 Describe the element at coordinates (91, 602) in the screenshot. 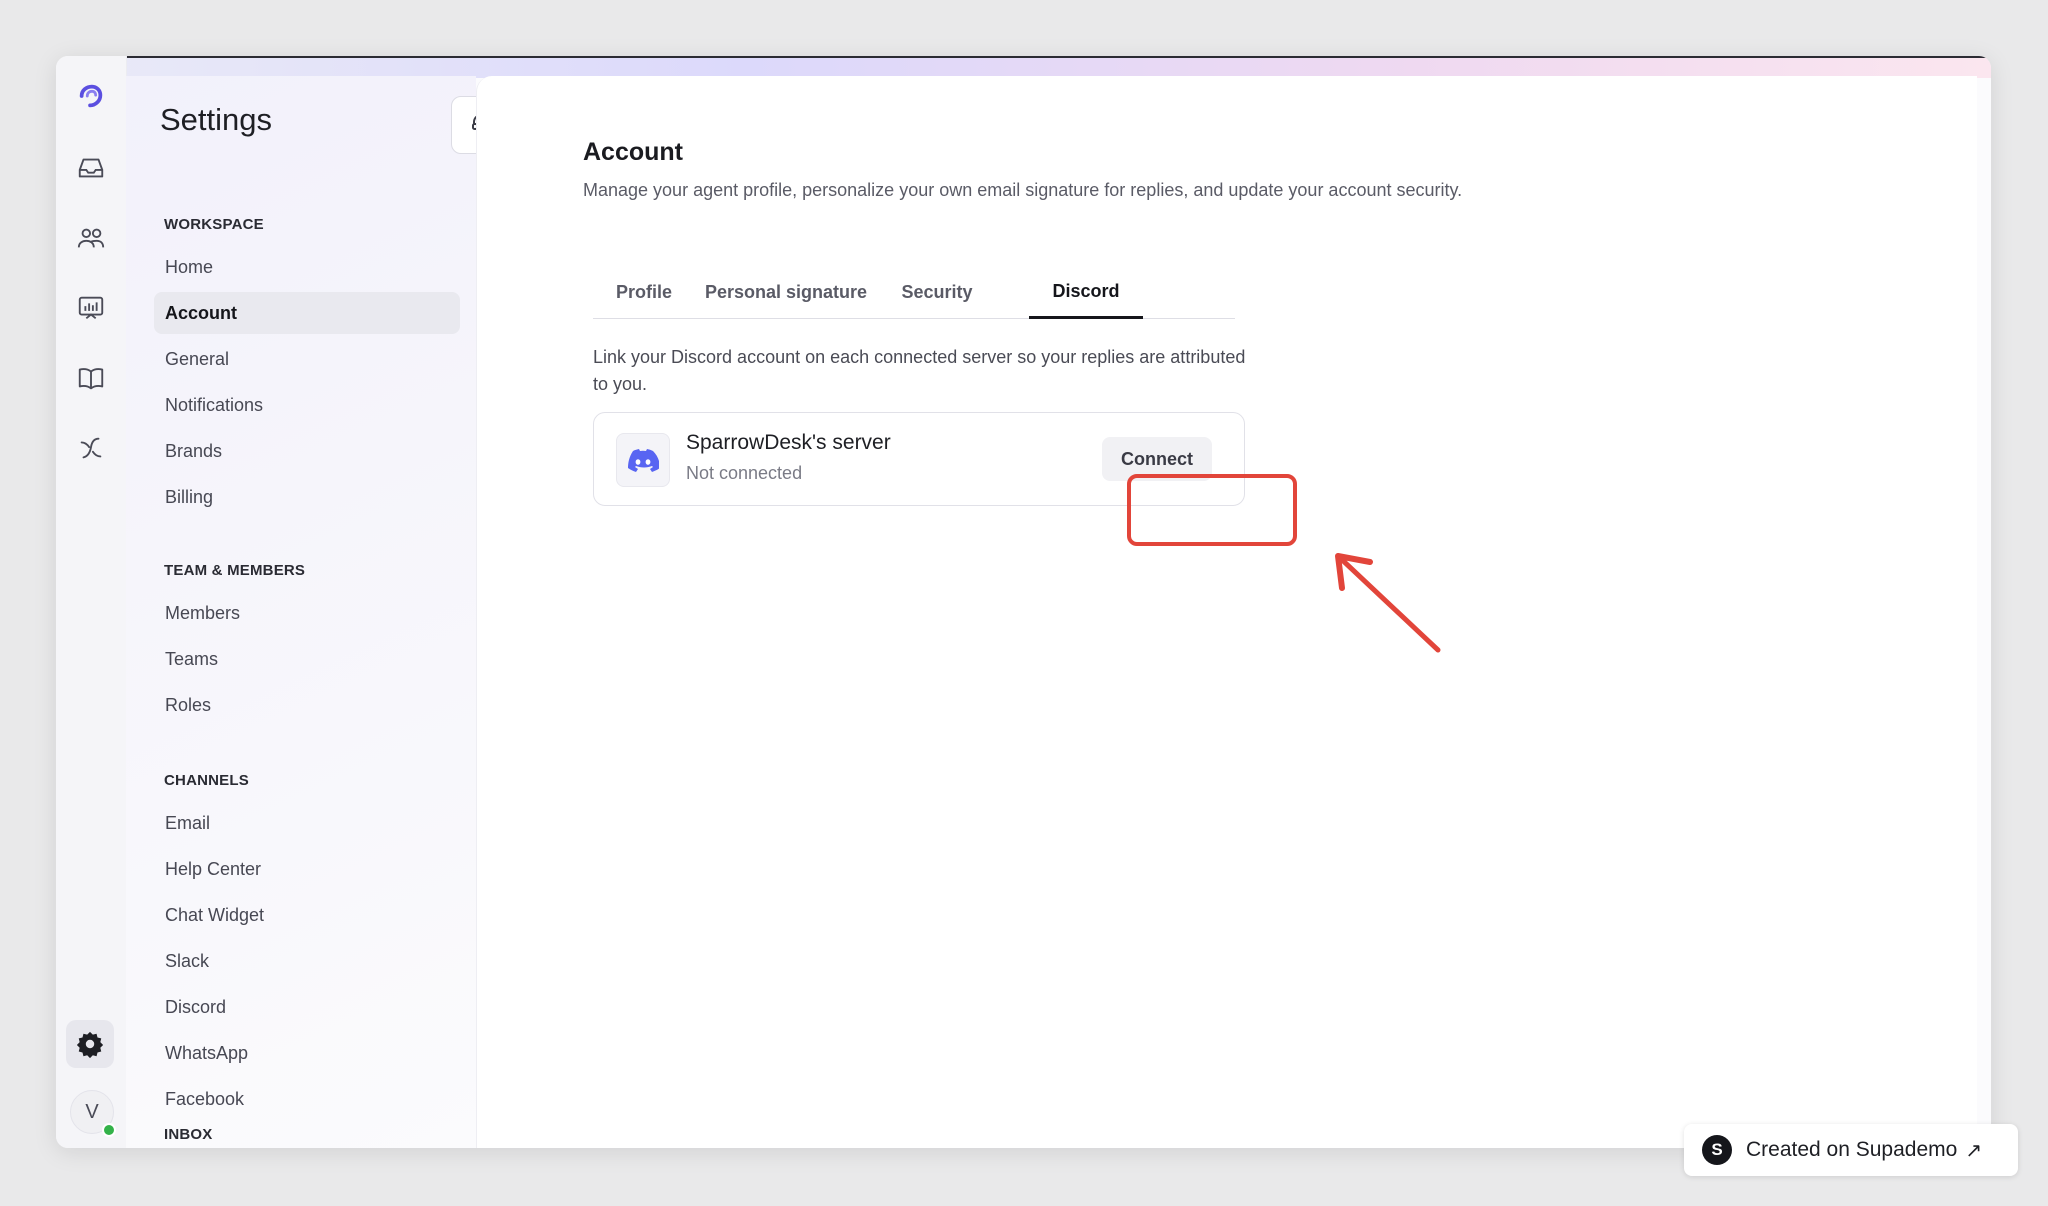

I see `icon-rail: V` at that location.